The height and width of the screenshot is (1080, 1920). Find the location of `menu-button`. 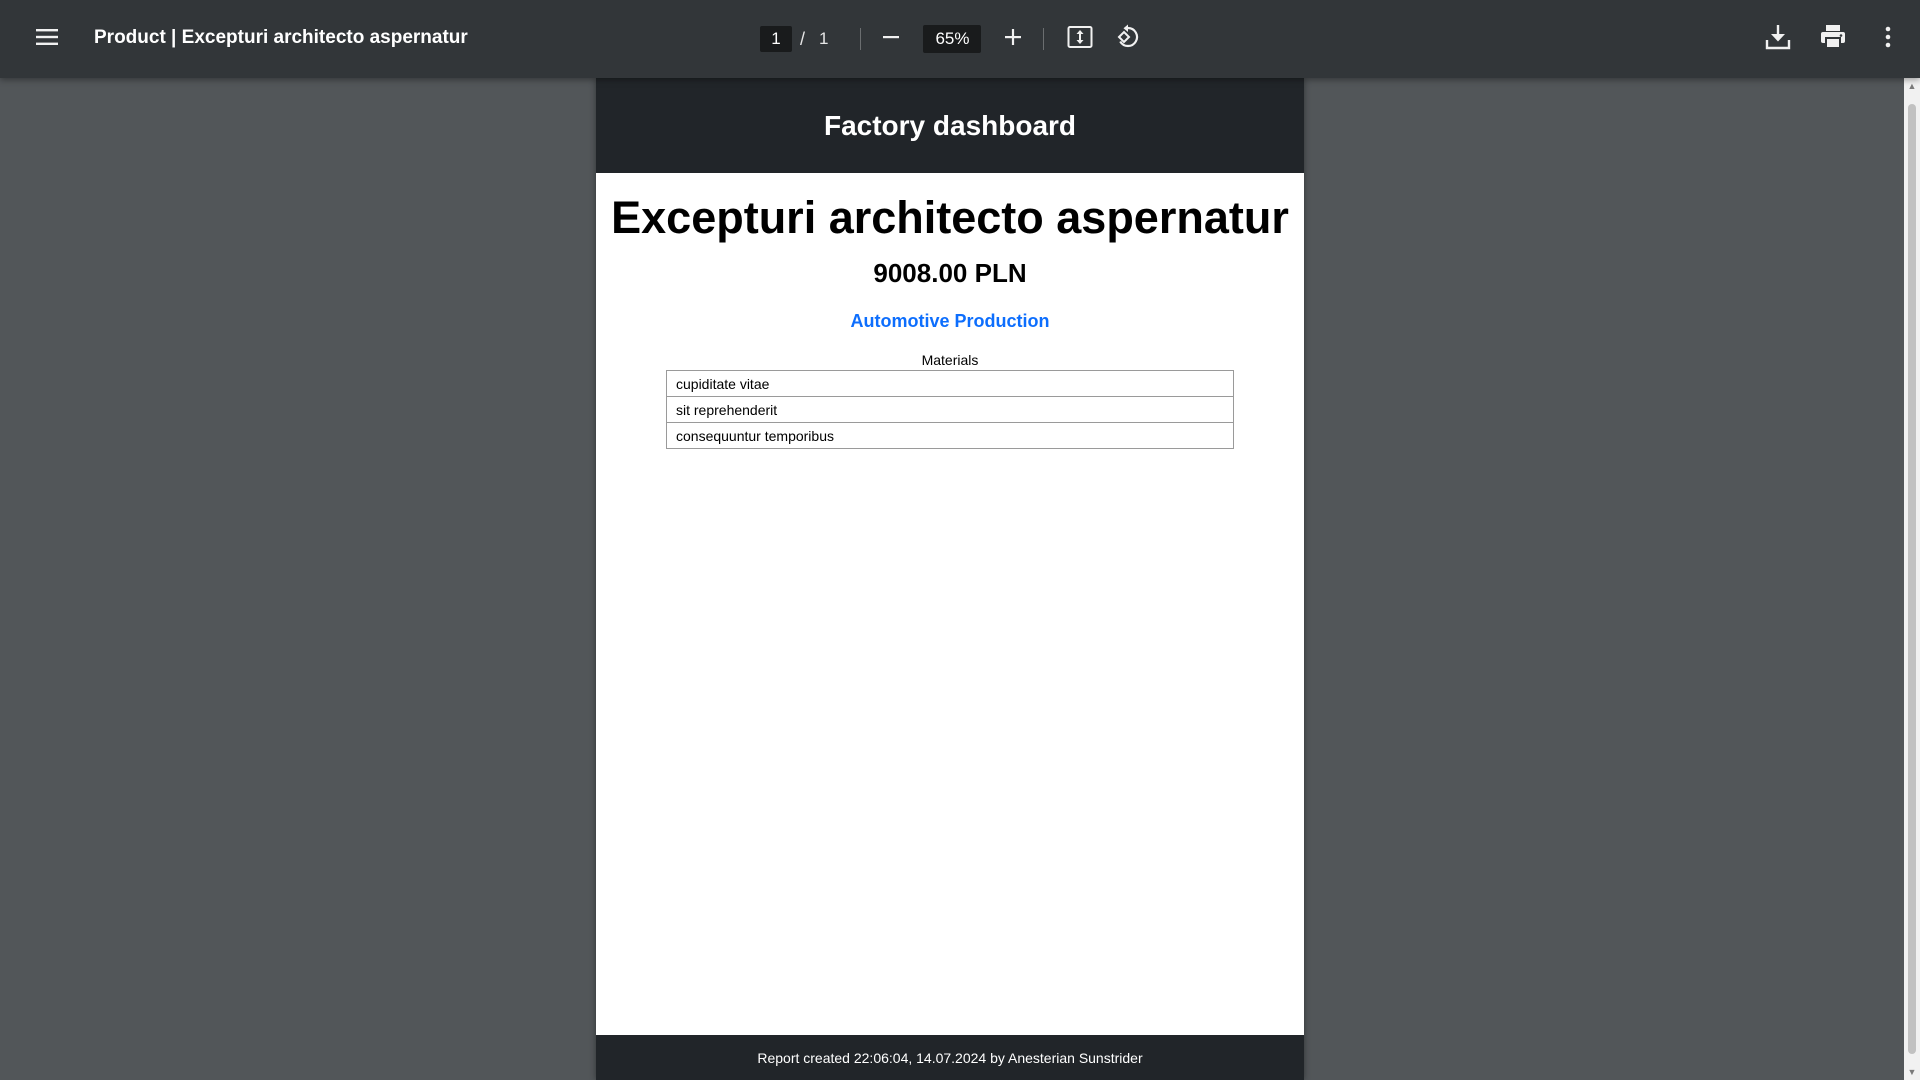

menu-button is located at coordinates (47, 39).